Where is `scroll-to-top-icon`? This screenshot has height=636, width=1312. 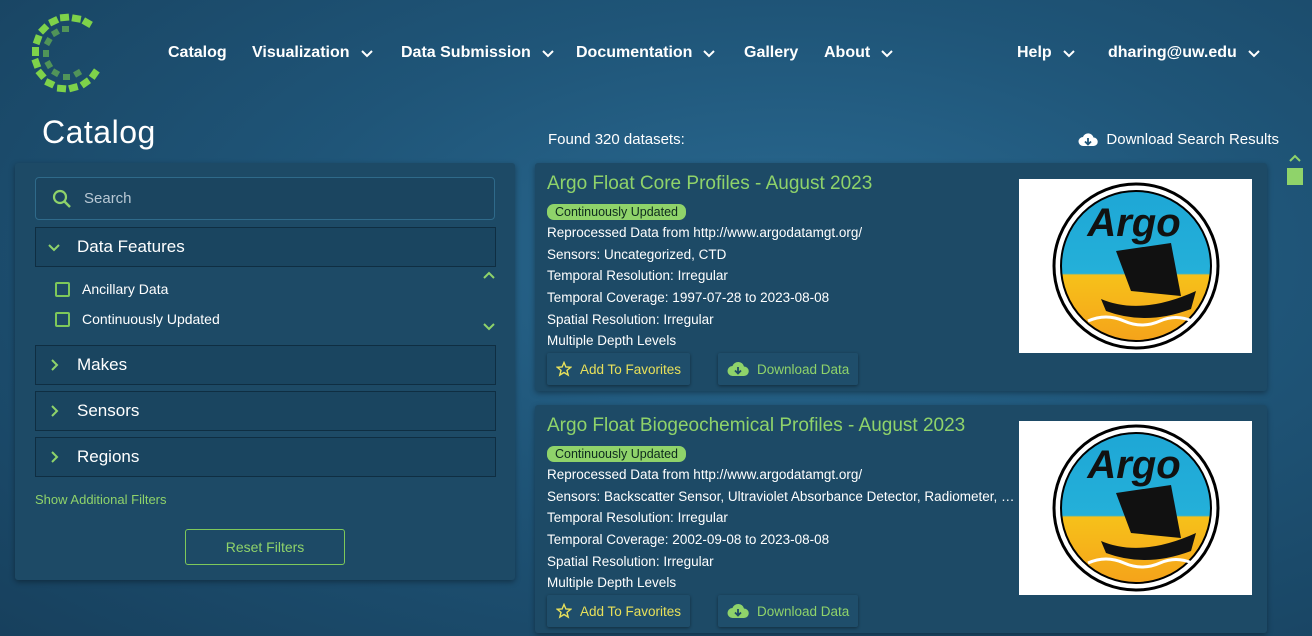 scroll-to-top-icon is located at coordinates (1295, 171).